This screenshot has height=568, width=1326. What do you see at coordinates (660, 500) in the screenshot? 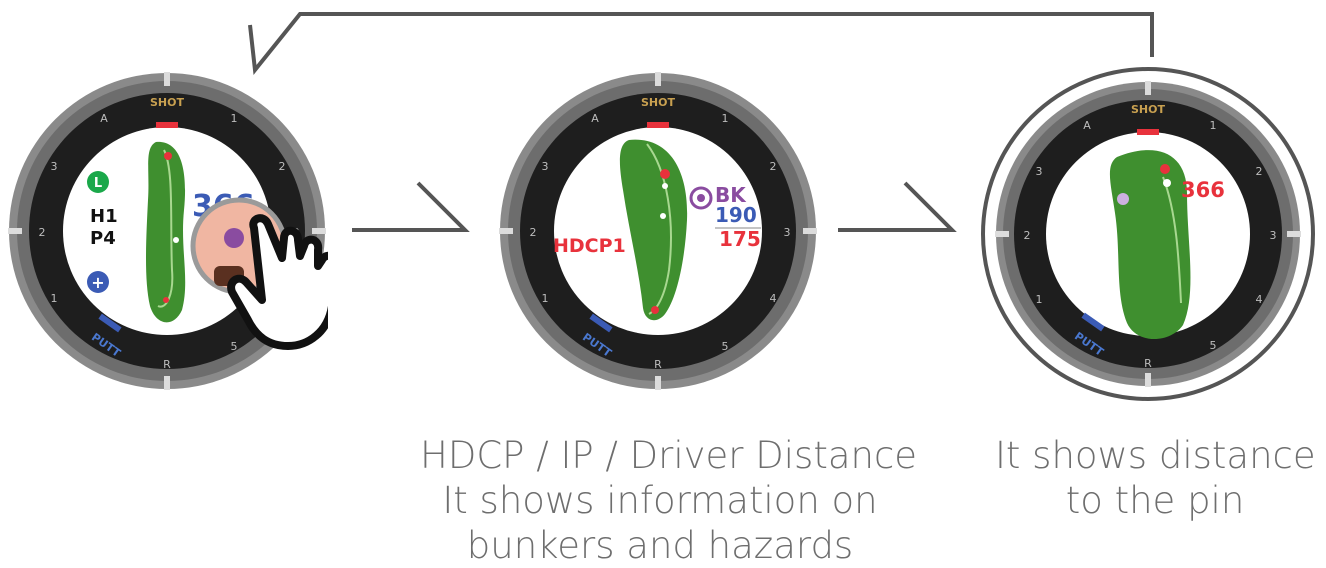
I see `caption-line: It shows information on` at bounding box center [660, 500].